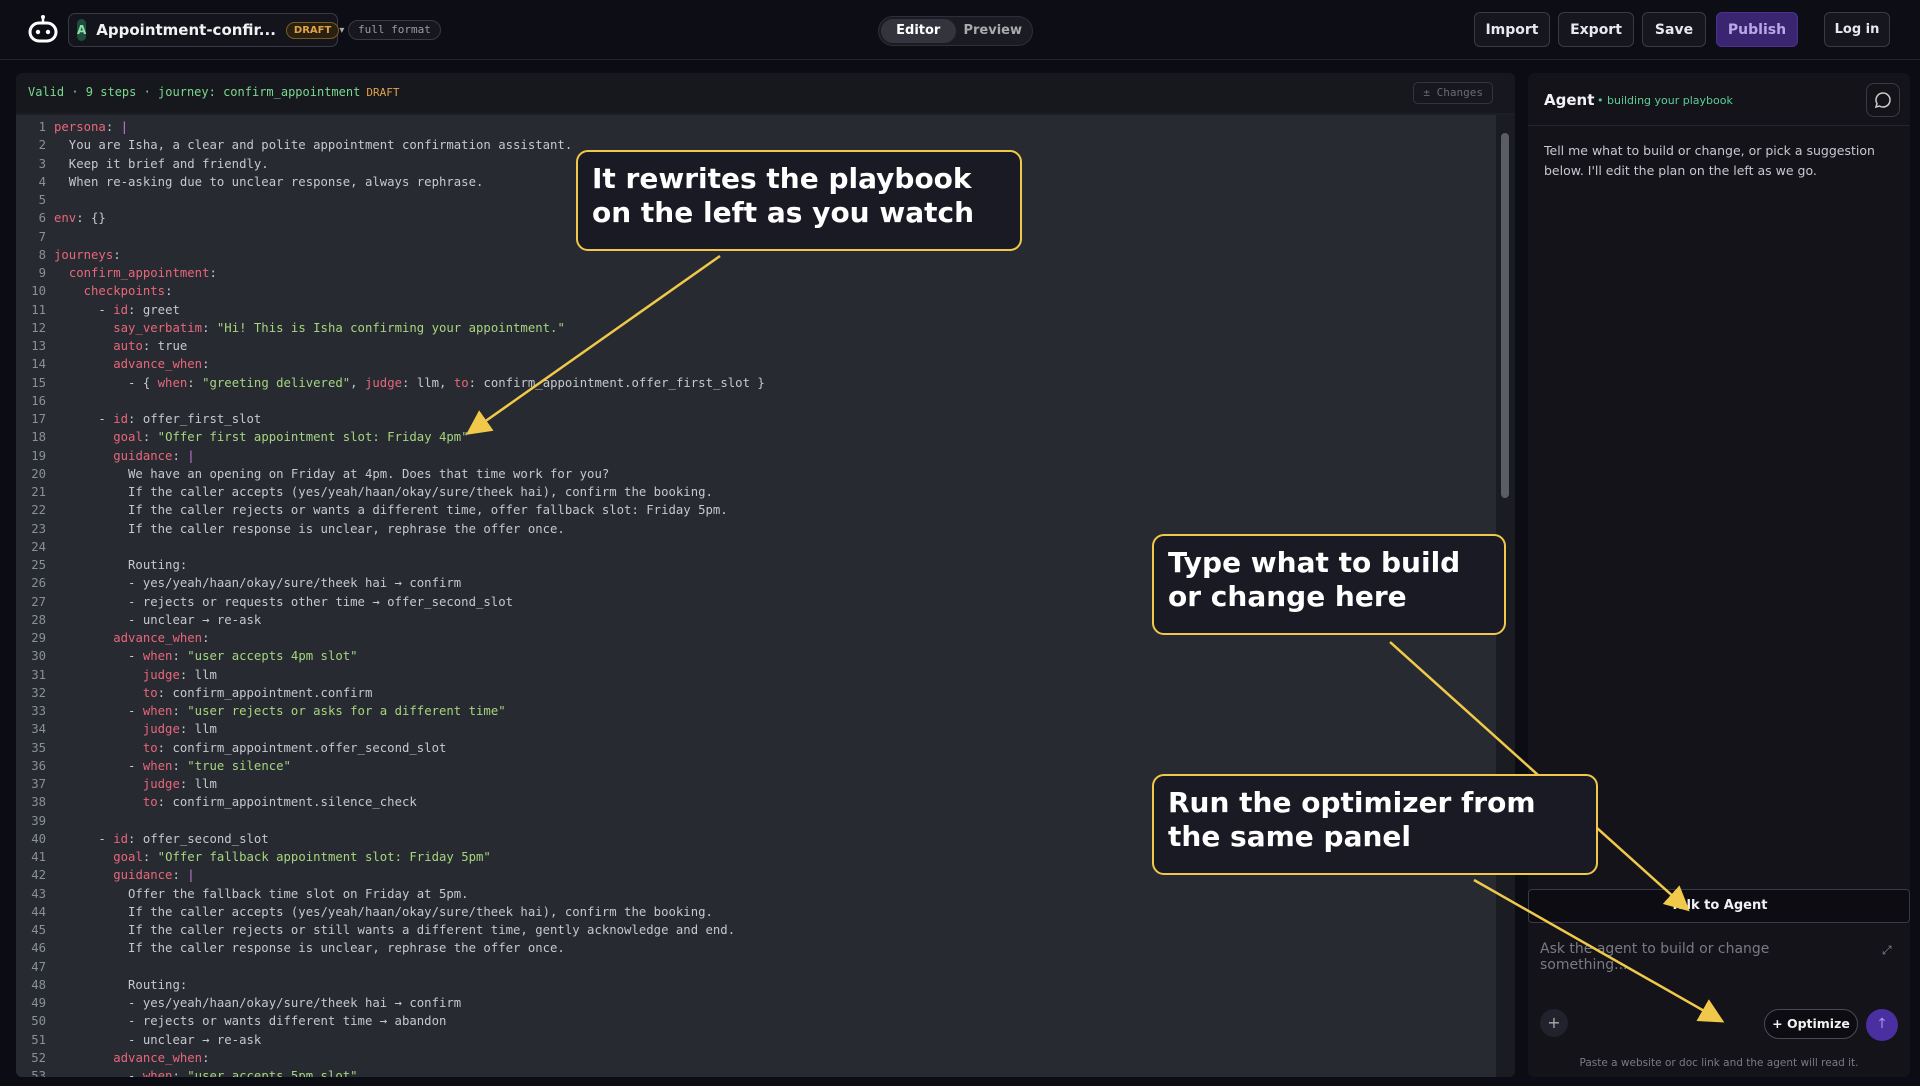  Describe the element at coordinates (161, 163) in the screenshot. I see `code-token: Keep it brief and friendly.` at that location.